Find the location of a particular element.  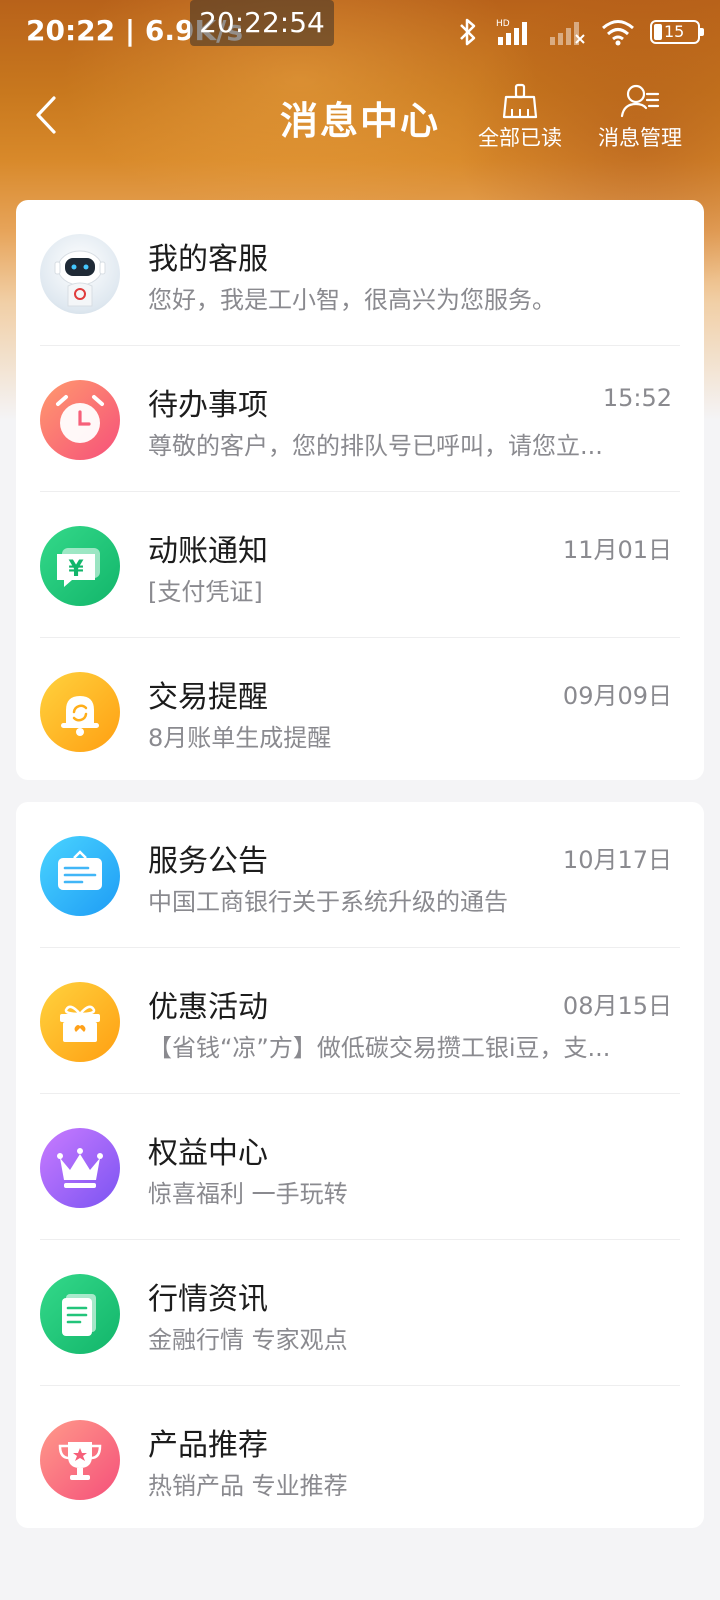

message-time: 11月01日 is located at coordinates (617, 550).